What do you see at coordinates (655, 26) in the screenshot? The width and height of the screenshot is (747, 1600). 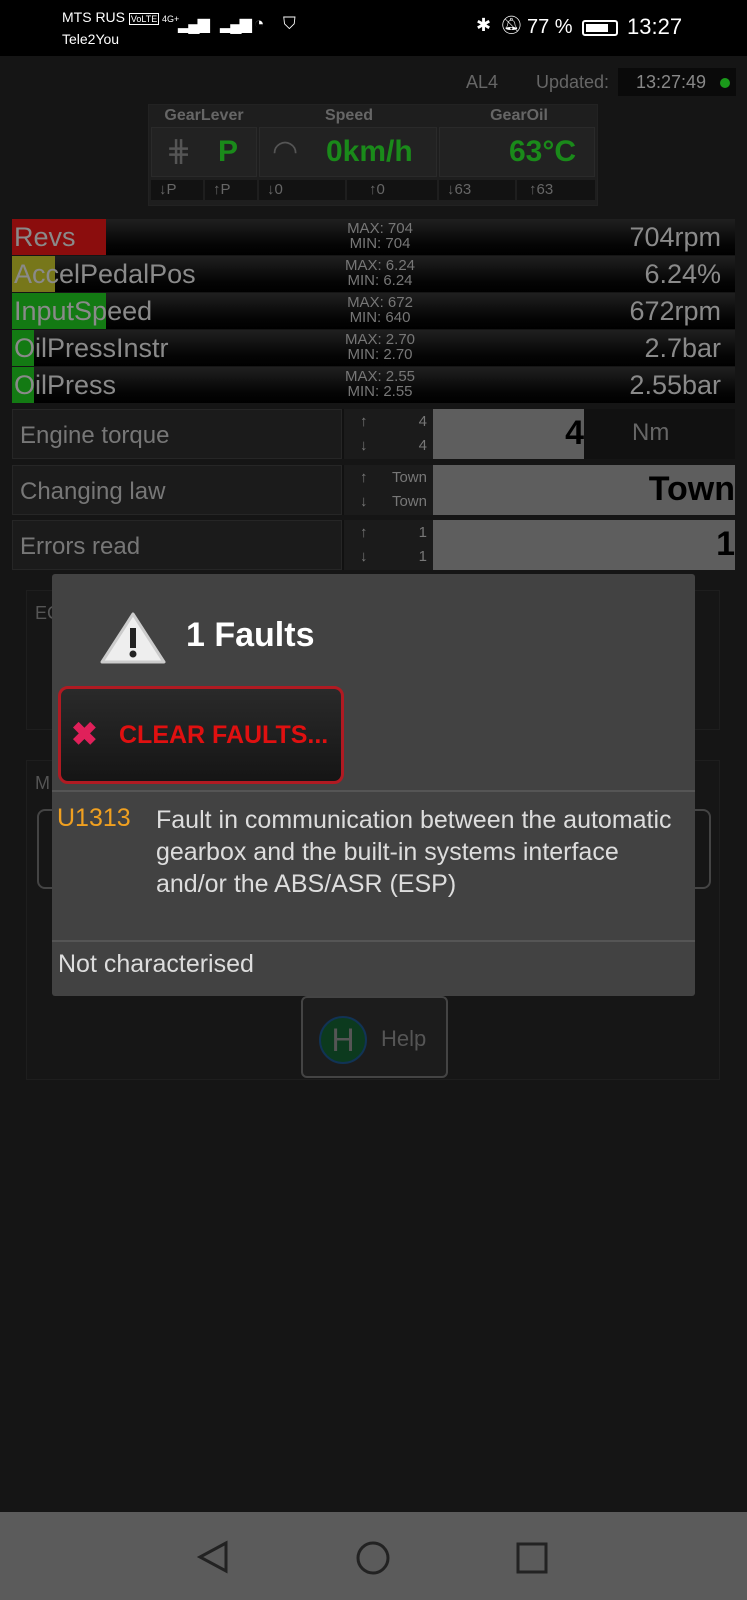 I see `clock: 13:27` at bounding box center [655, 26].